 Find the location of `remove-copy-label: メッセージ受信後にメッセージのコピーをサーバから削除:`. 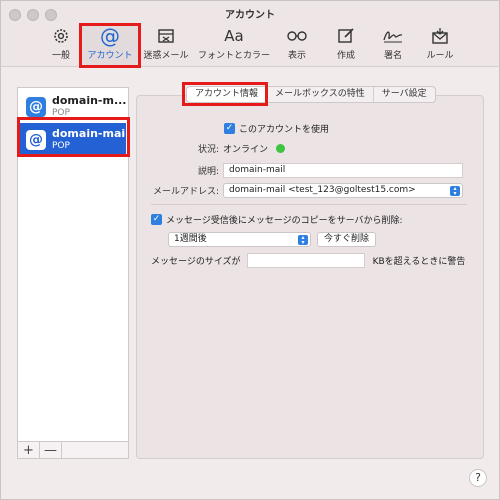

remove-copy-label: メッセージ受信後にメッセージのコピーをサーバから削除: is located at coordinates (284, 221).